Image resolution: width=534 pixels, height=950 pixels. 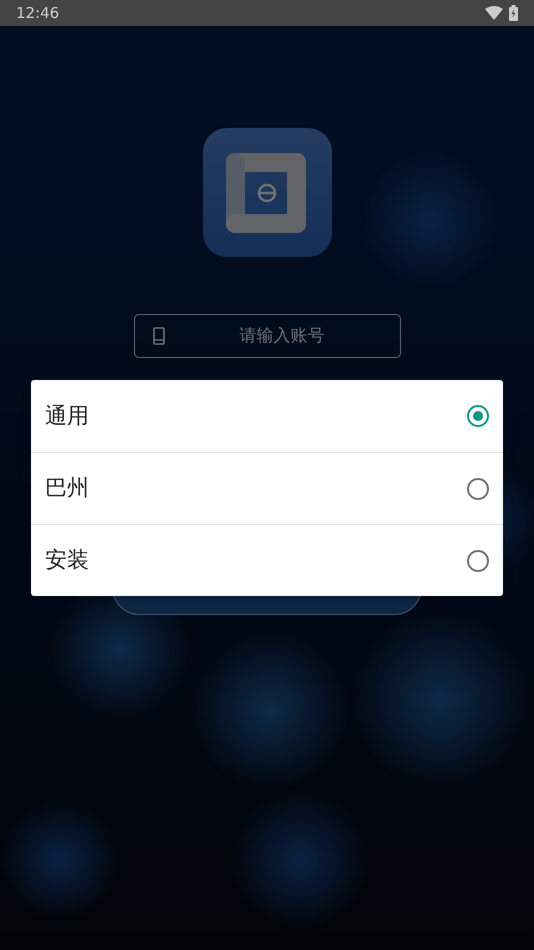 What do you see at coordinates (38, 13) in the screenshot?
I see `status-time: 12:46` at bounding box center [38, 13].